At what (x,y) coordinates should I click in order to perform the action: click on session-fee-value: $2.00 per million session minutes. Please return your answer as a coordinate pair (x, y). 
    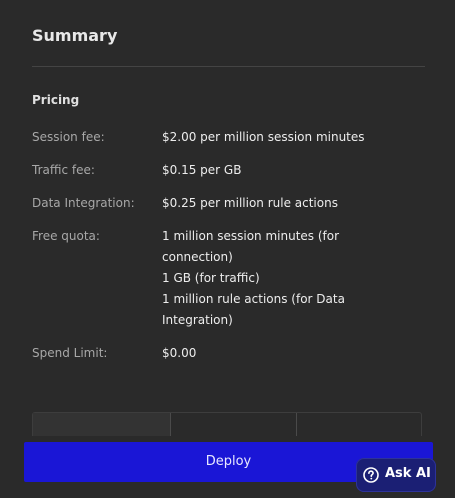
    Looking at the image, I should click on (267, 137).